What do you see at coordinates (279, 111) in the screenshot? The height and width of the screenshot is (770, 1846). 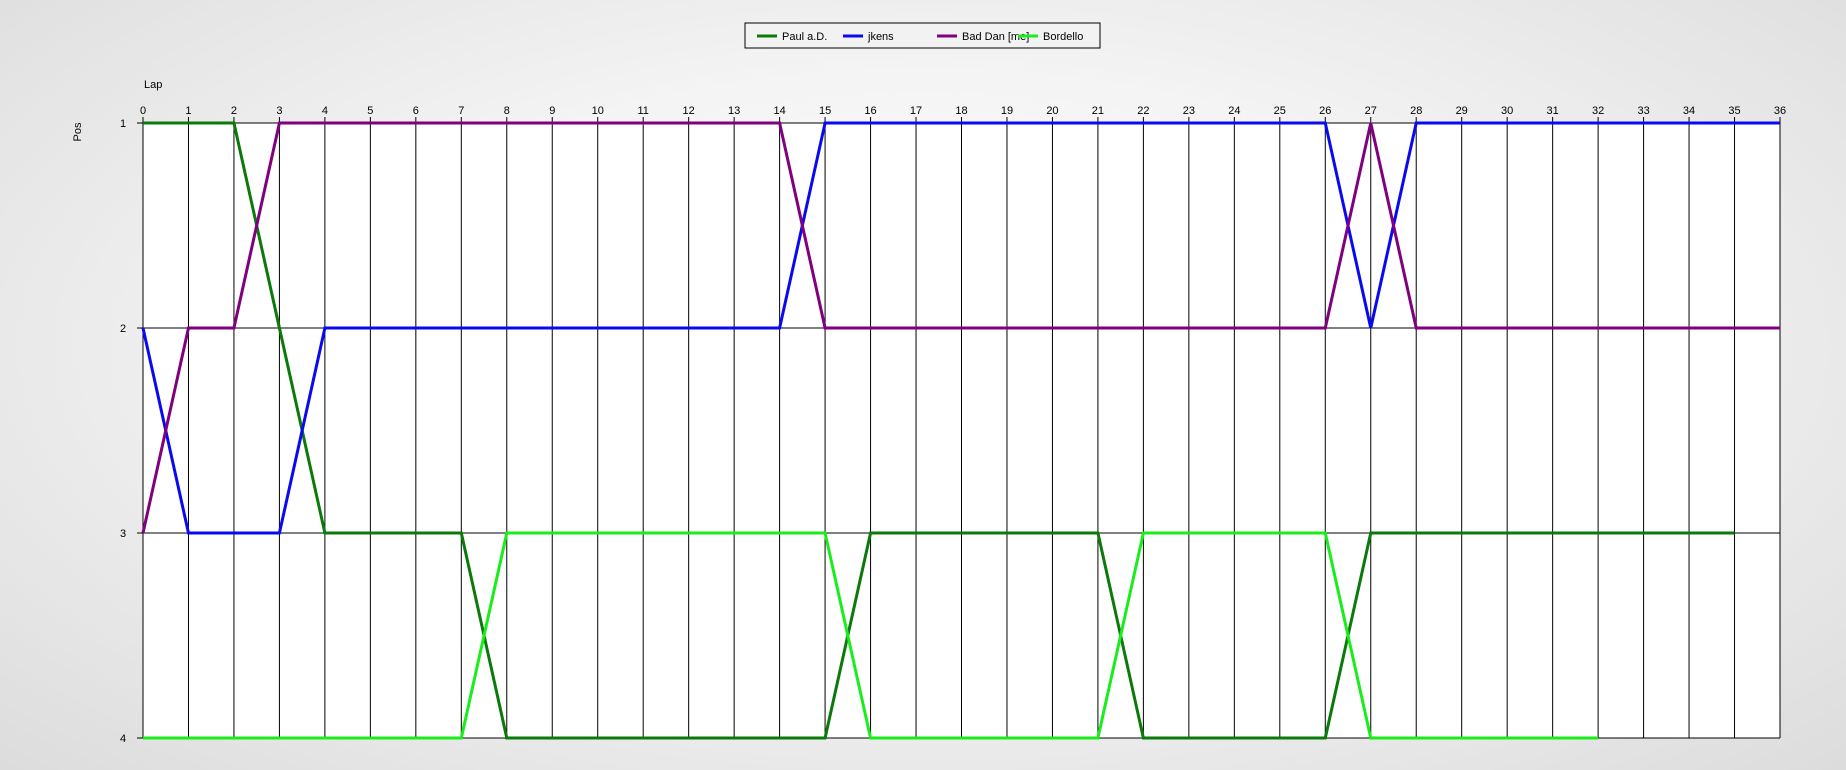 I see `x-tick-label: 3` at bounding box center [279, 111].